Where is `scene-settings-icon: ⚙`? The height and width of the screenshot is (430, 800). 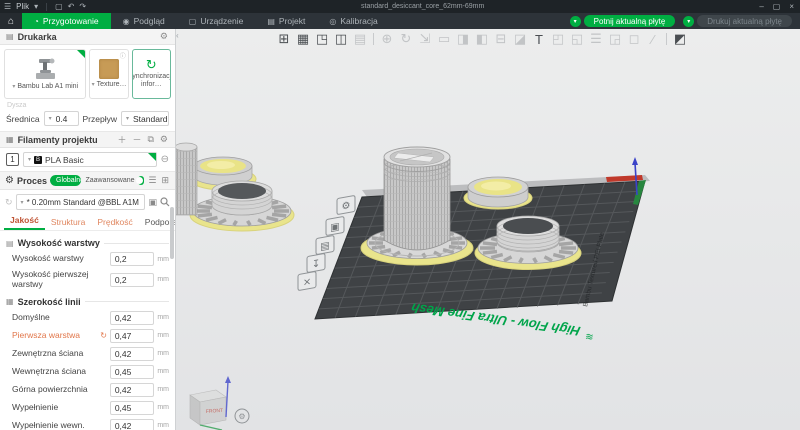 scene-settings-icon: ⚙ is located at coordinates (242, 416).